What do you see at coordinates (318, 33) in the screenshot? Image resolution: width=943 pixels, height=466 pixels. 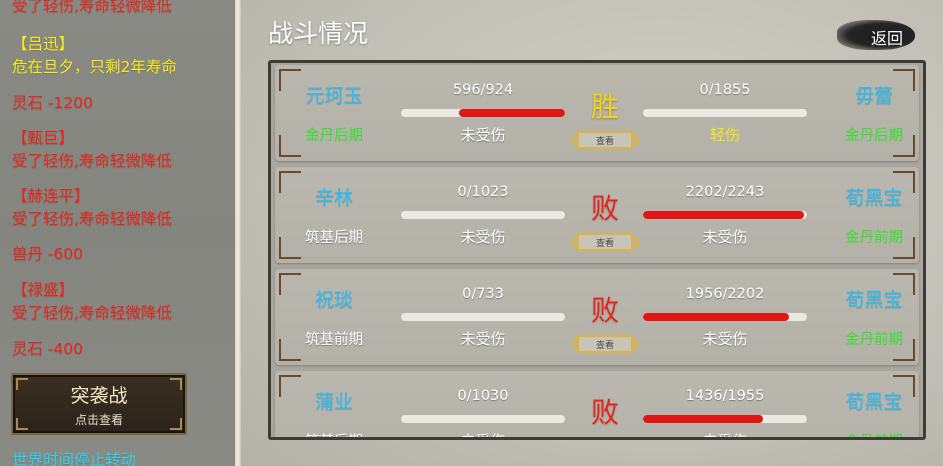 I see `page-title: 战斗情况` at bounding box center [318, 33].